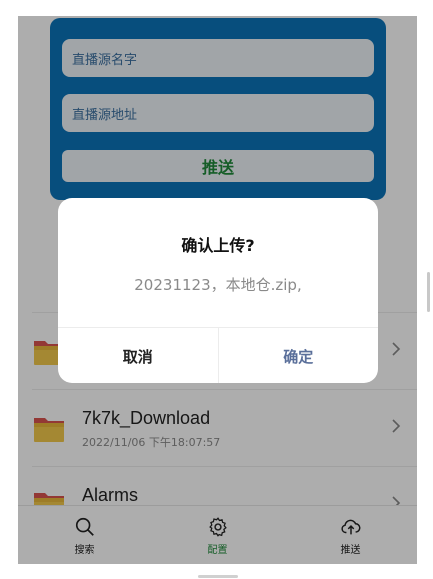 The image size is (433, 579). Describe the element at coordinates (138, 355) in the screenshot. I see `cancel-button: 取消` at that location.